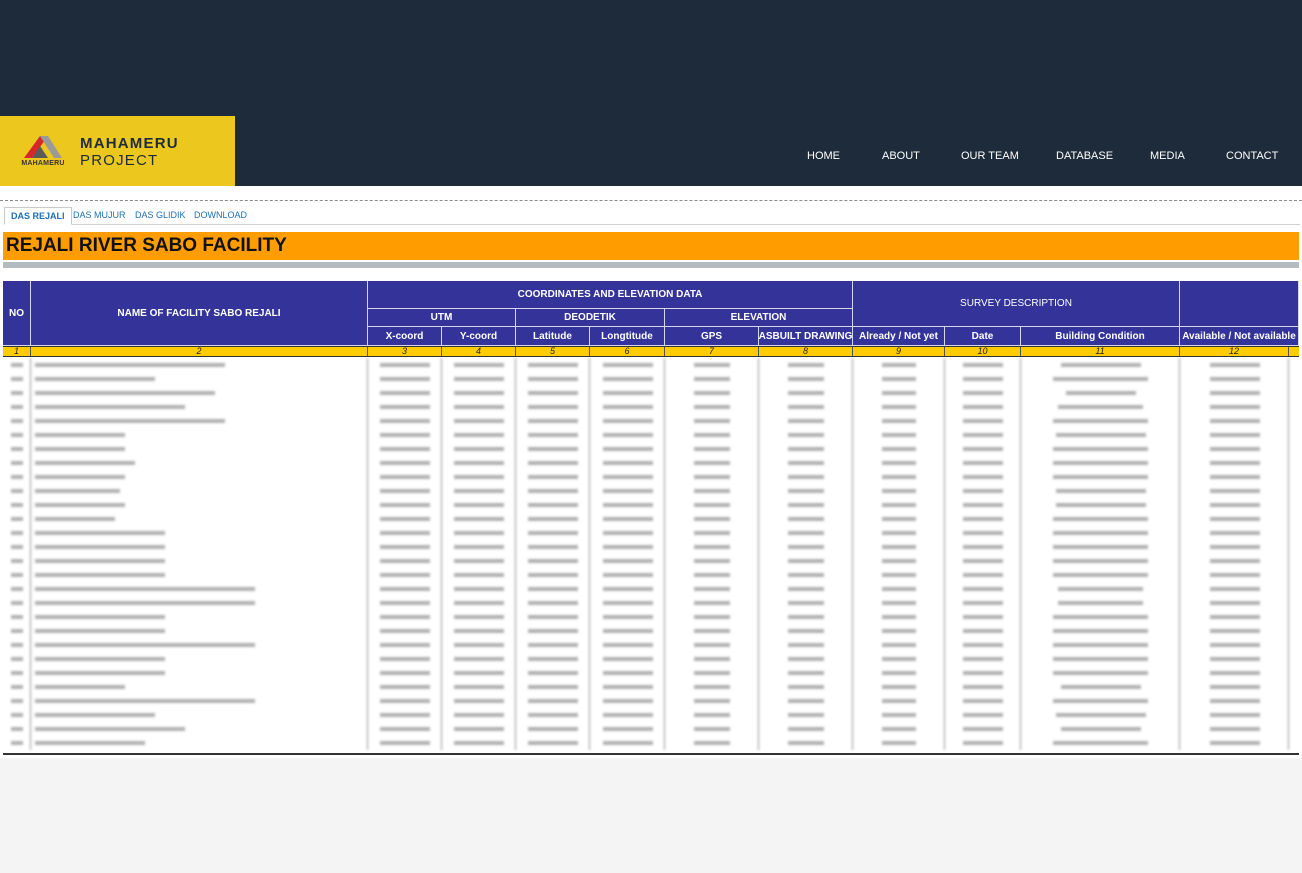  Describe the element at coordinates (712, 336) in the screenshot. I see `header-gps: GPS` at that location.